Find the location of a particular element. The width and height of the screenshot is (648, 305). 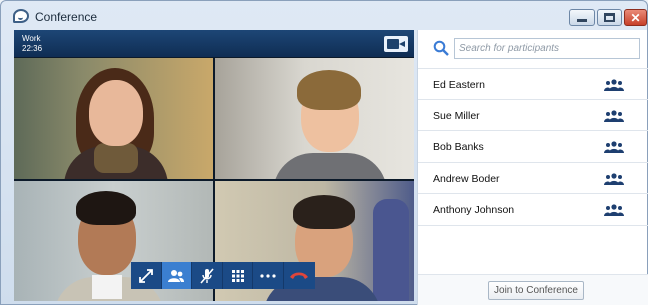

search-icon is located at coordinates (441, 48).